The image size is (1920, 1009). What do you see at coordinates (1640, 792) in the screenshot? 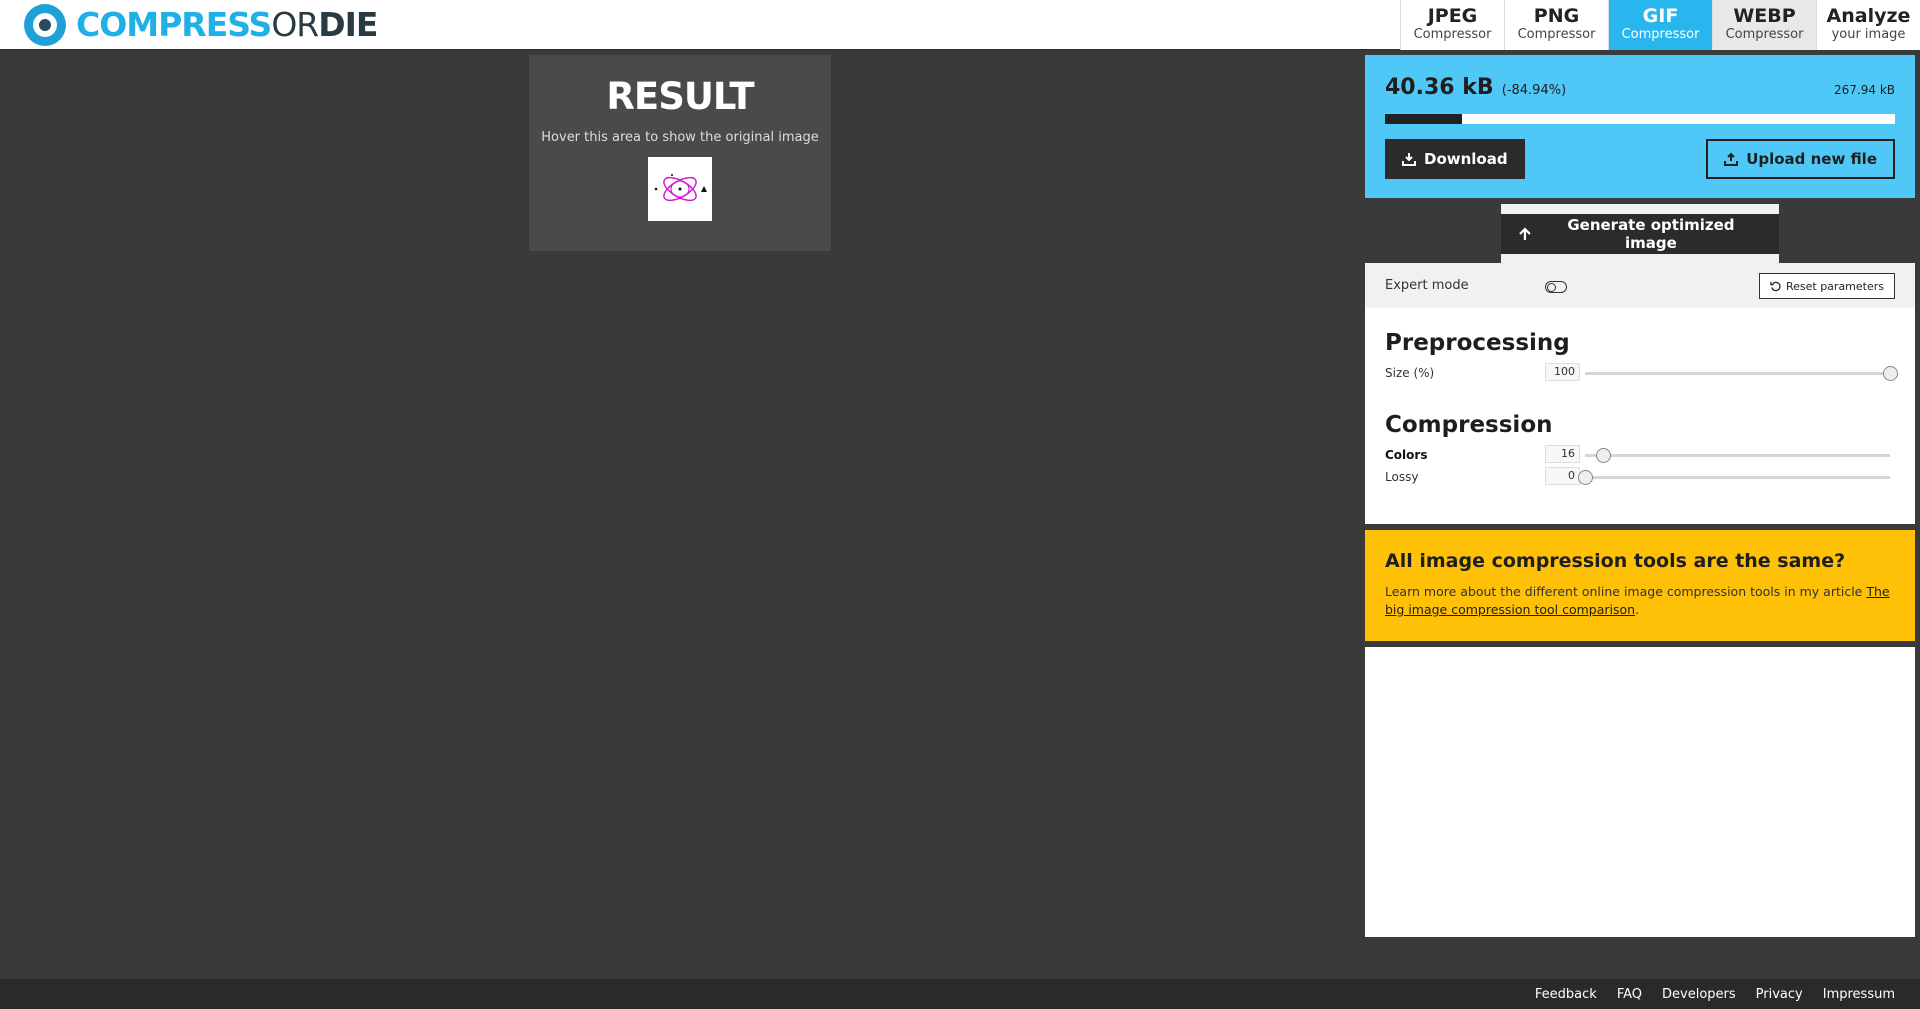
I see `ad-area` at bounding box center [1640, 792].